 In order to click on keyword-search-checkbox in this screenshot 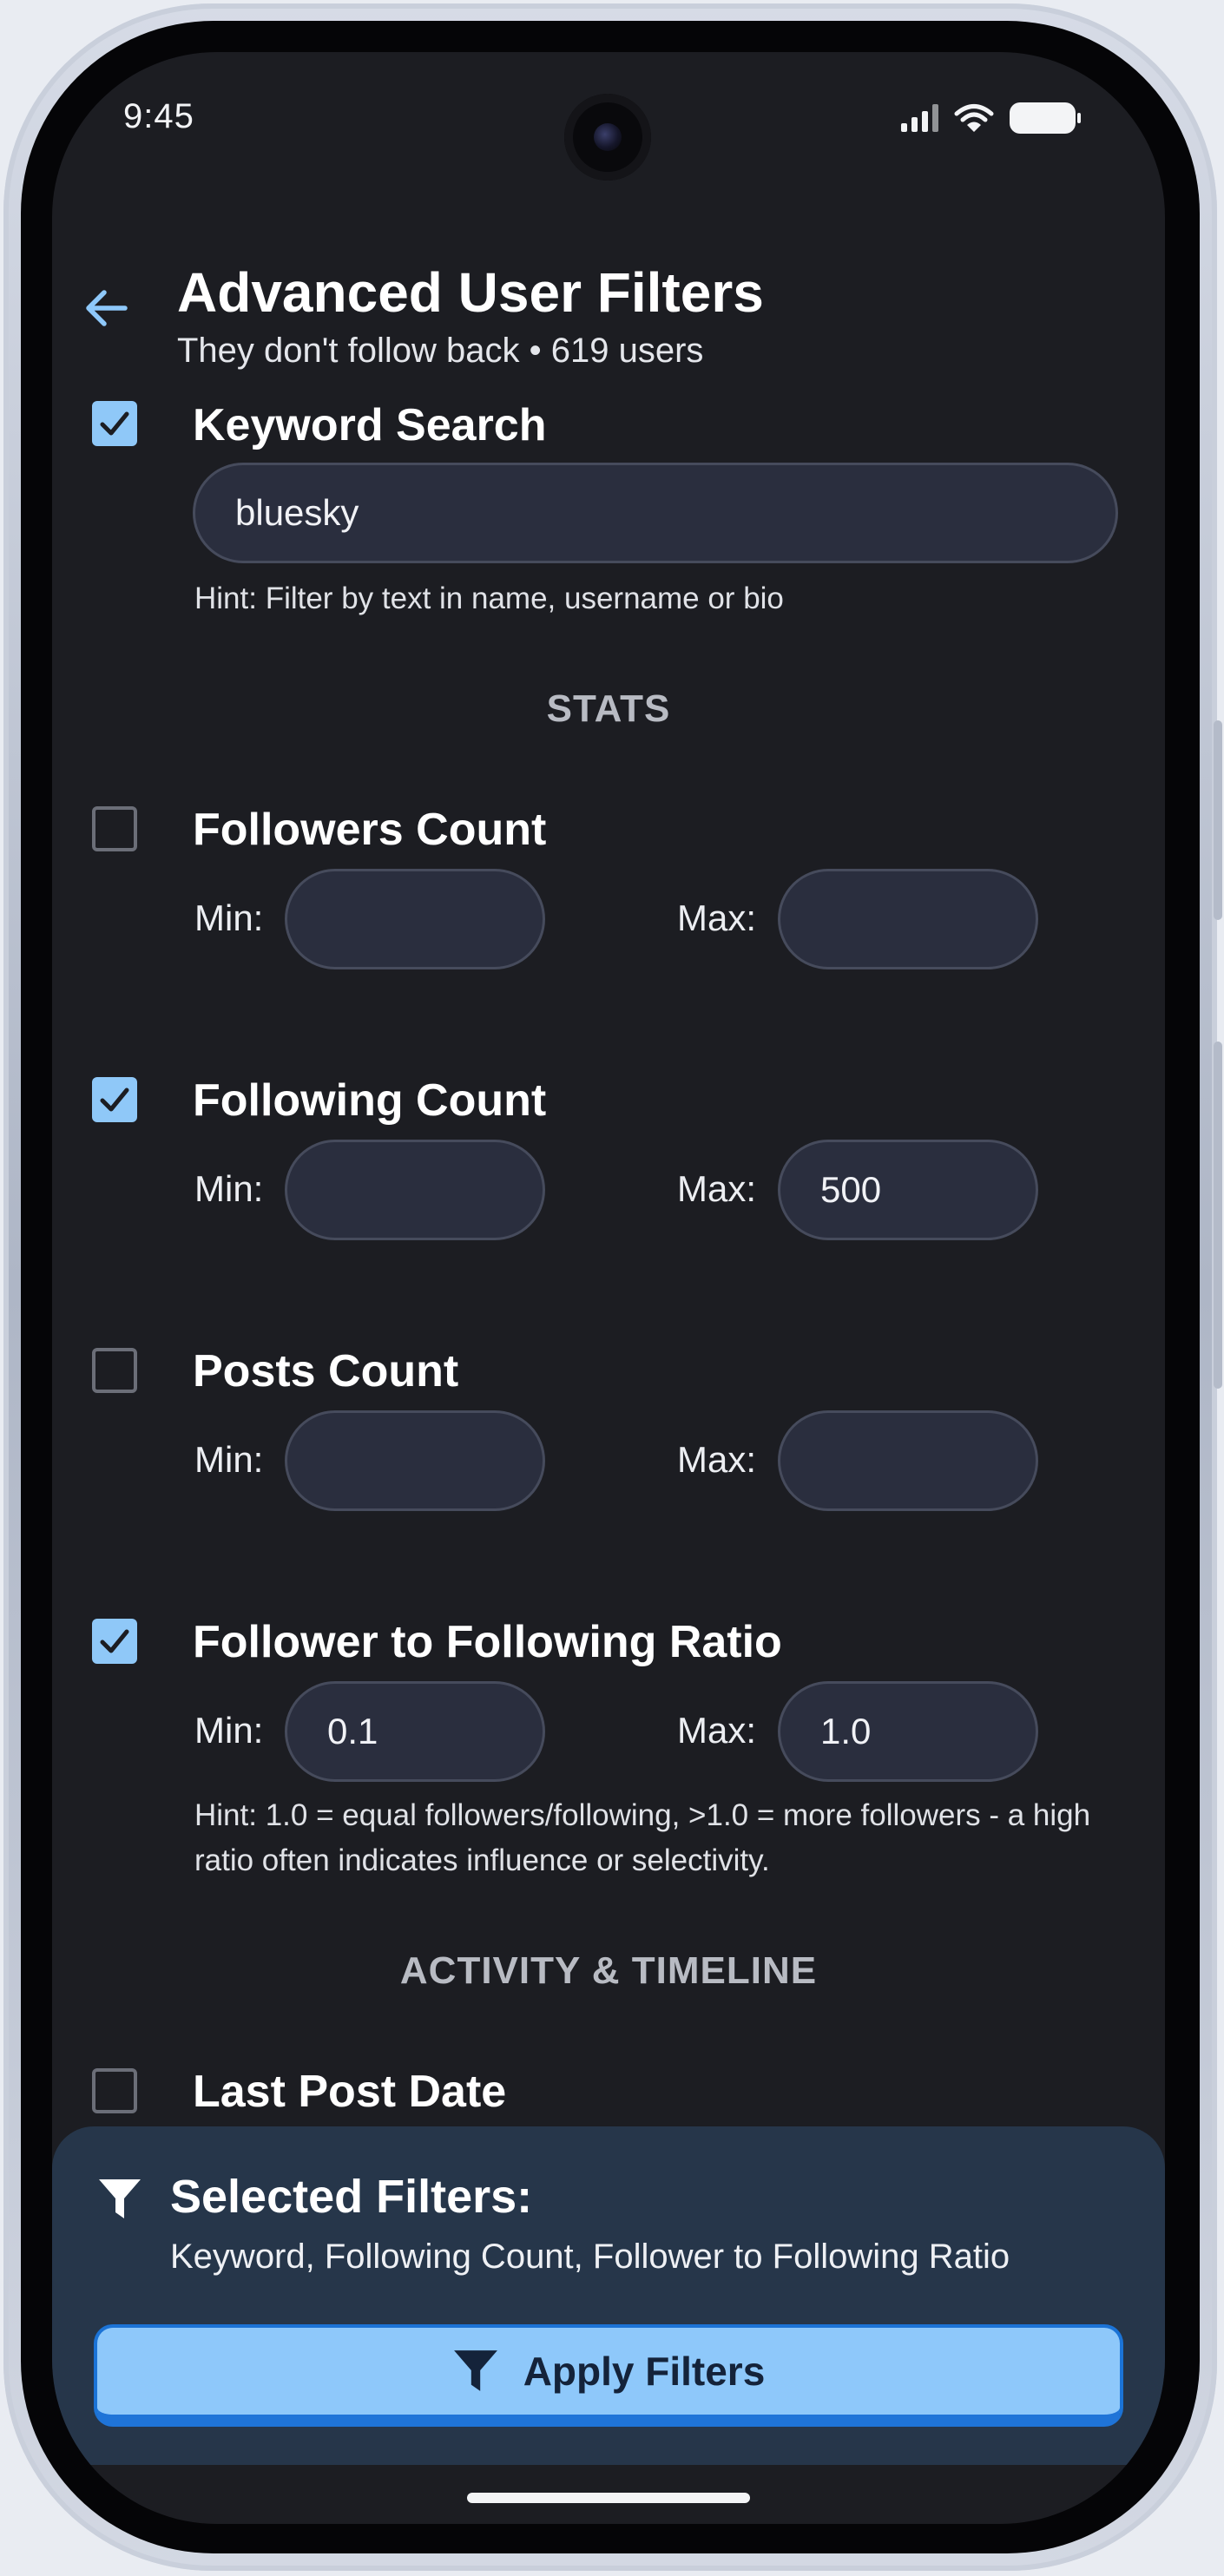, I will do `click(114, 424)`.